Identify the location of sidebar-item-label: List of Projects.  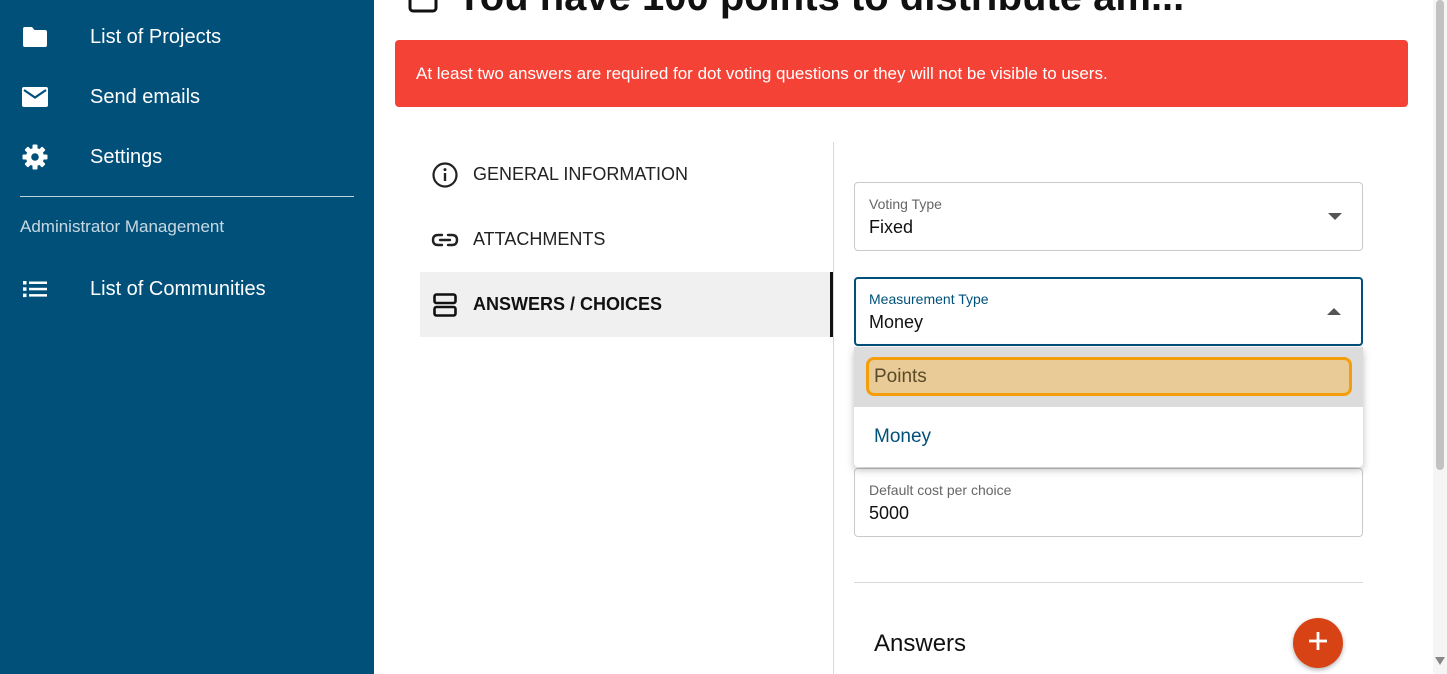
(156, 36).